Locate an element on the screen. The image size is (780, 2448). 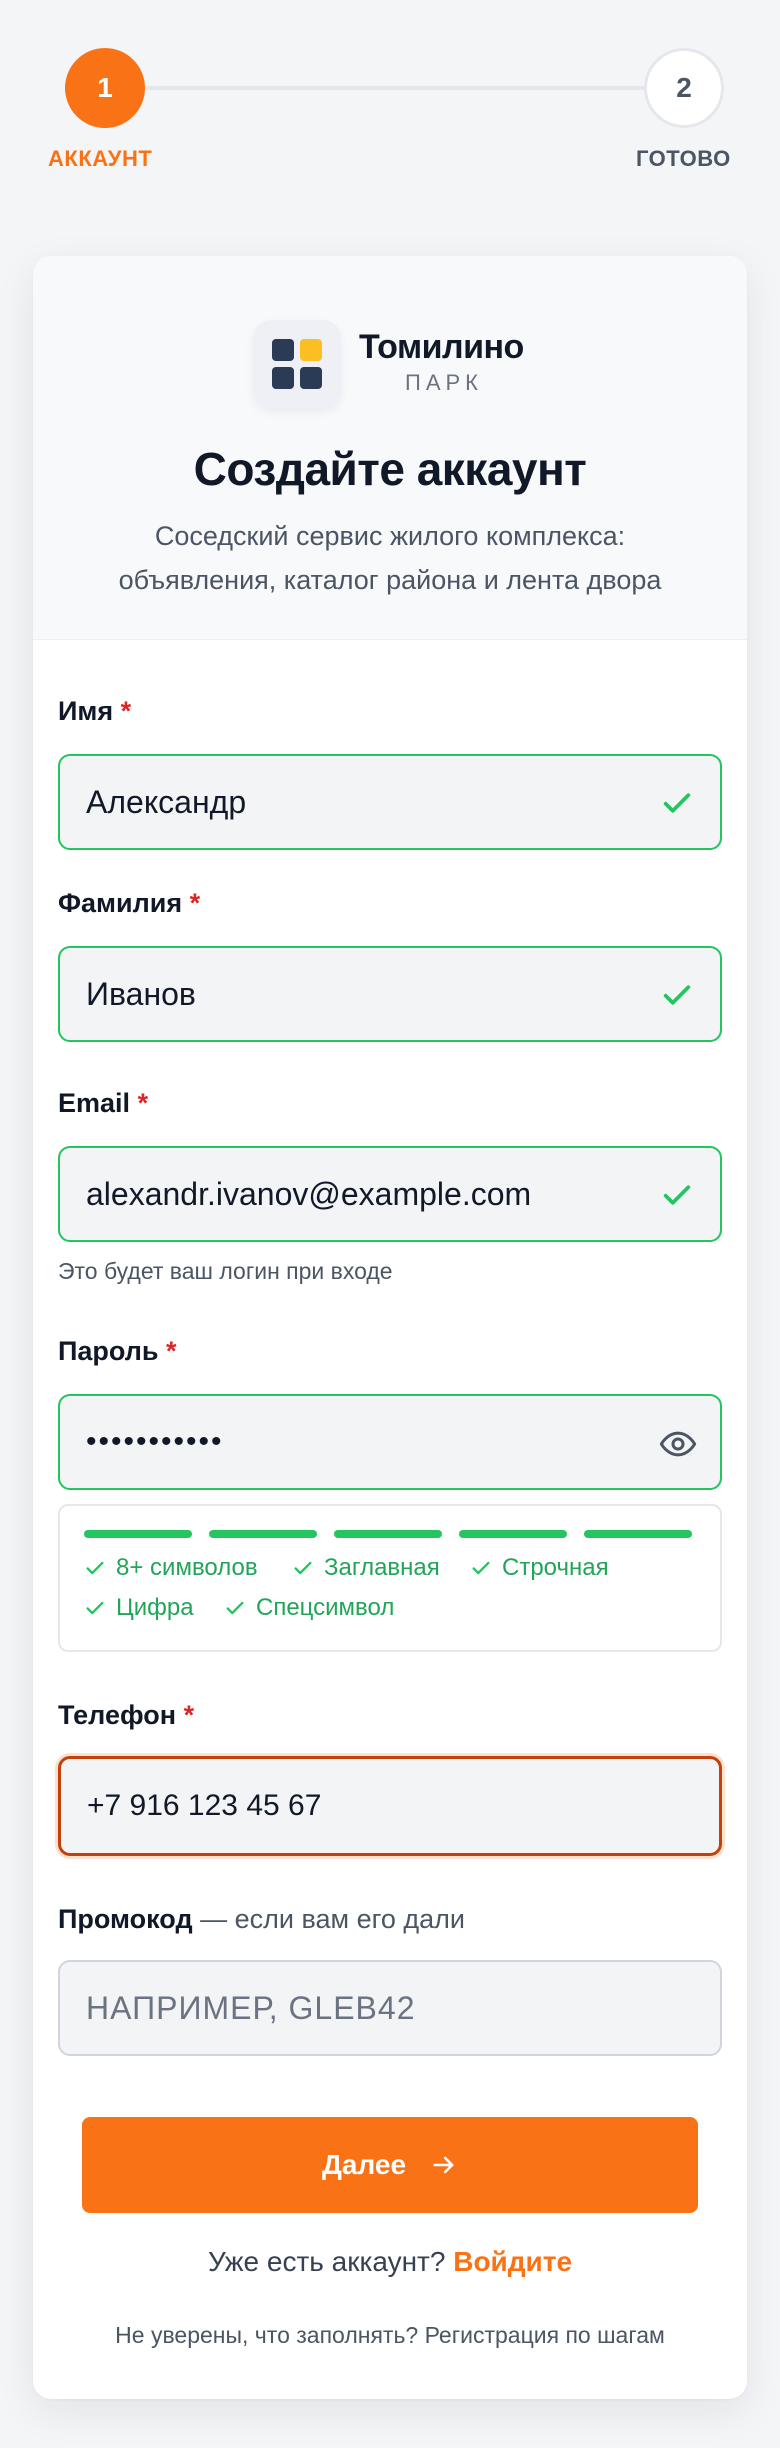
email-label: Email * is located at coordinates (103, 1103).